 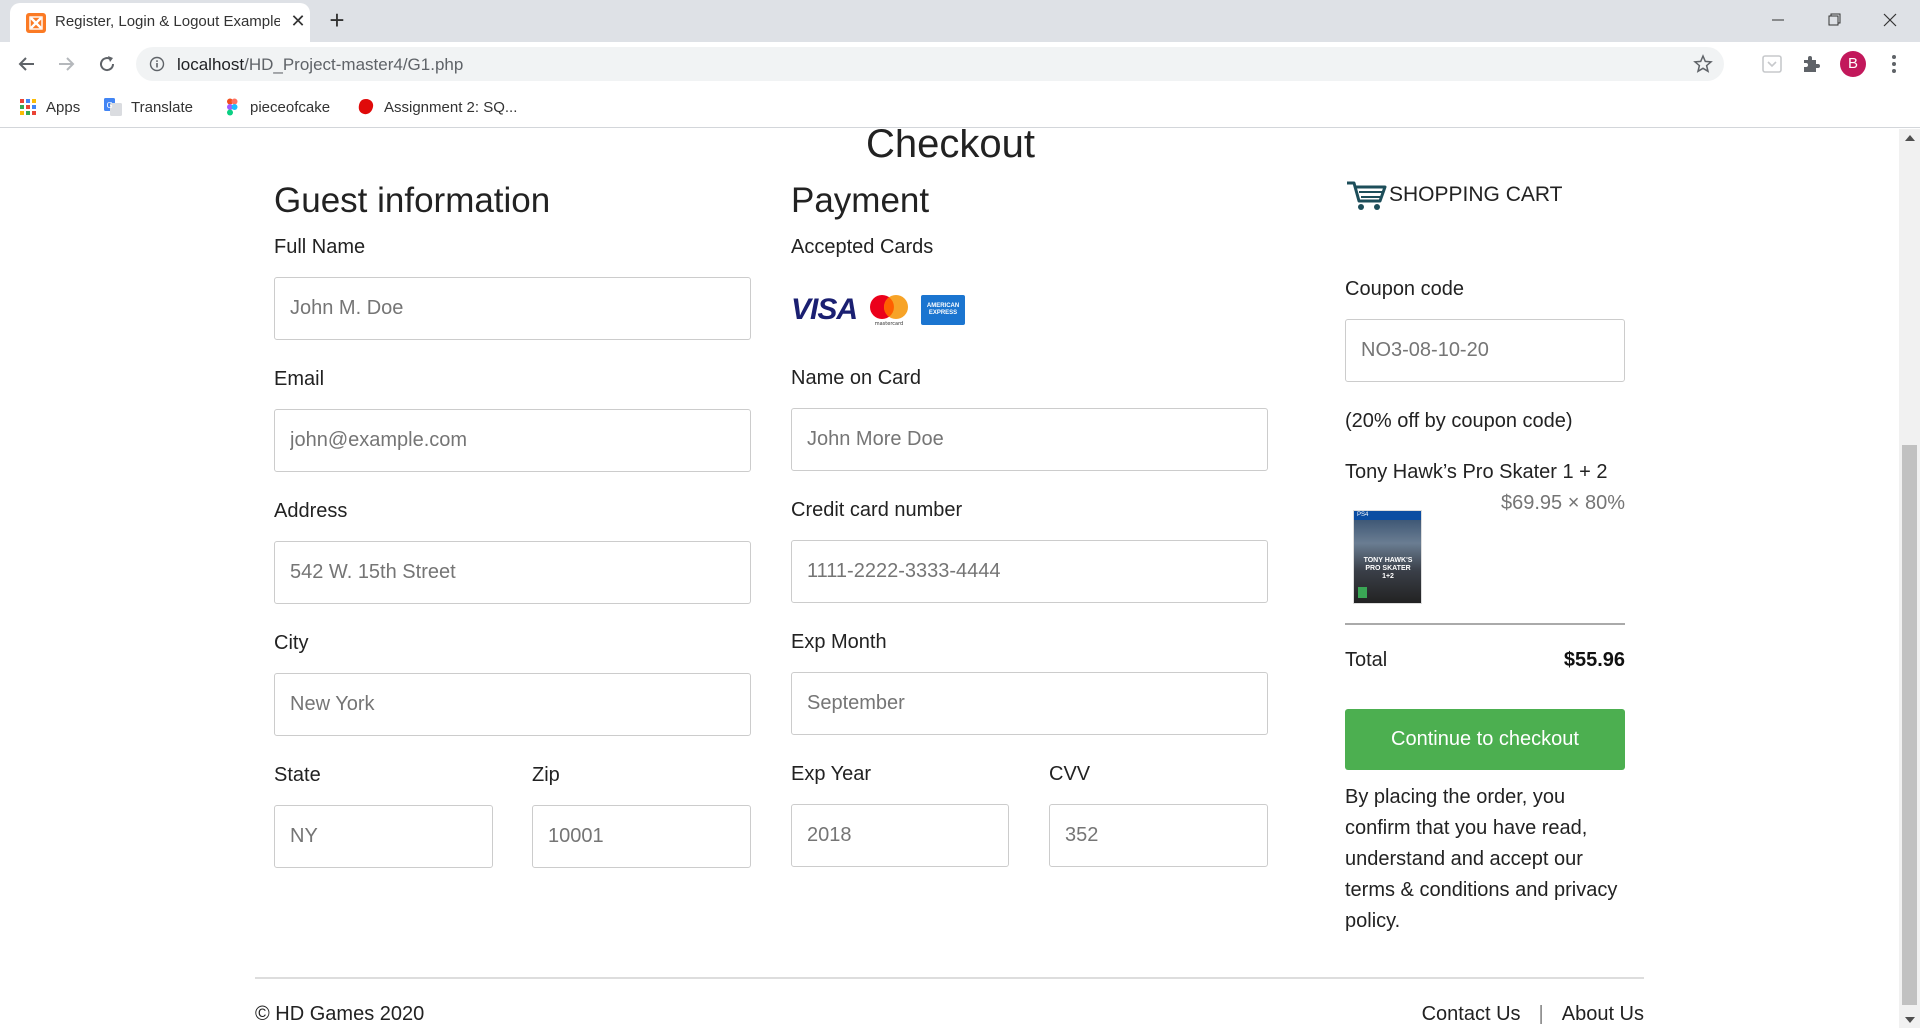 I want to click on browser-tab: Register, Login & Logout Example ✕, so click(x=160, y=22).